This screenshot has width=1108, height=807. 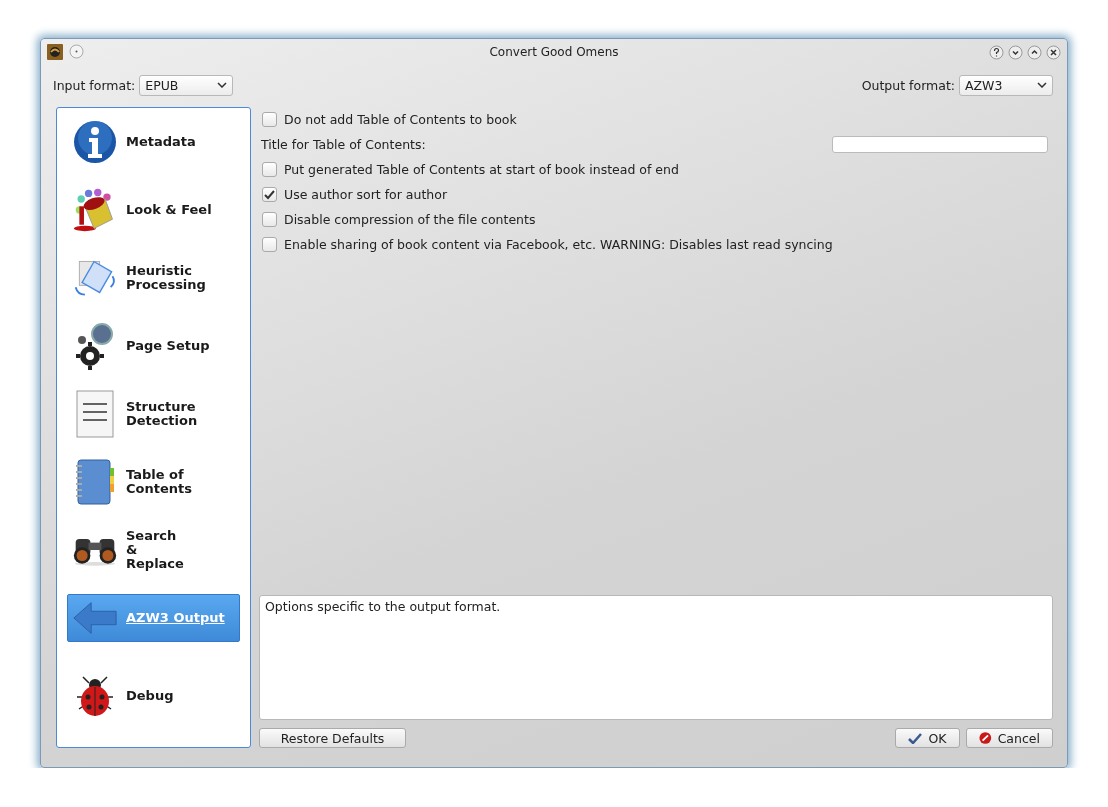 What do you see at coordinates (481, 169) in the screenshot?
I see `checkbox-label: Put generated Table of Contents at start of book instead of end` at bounding box center [481, 169].